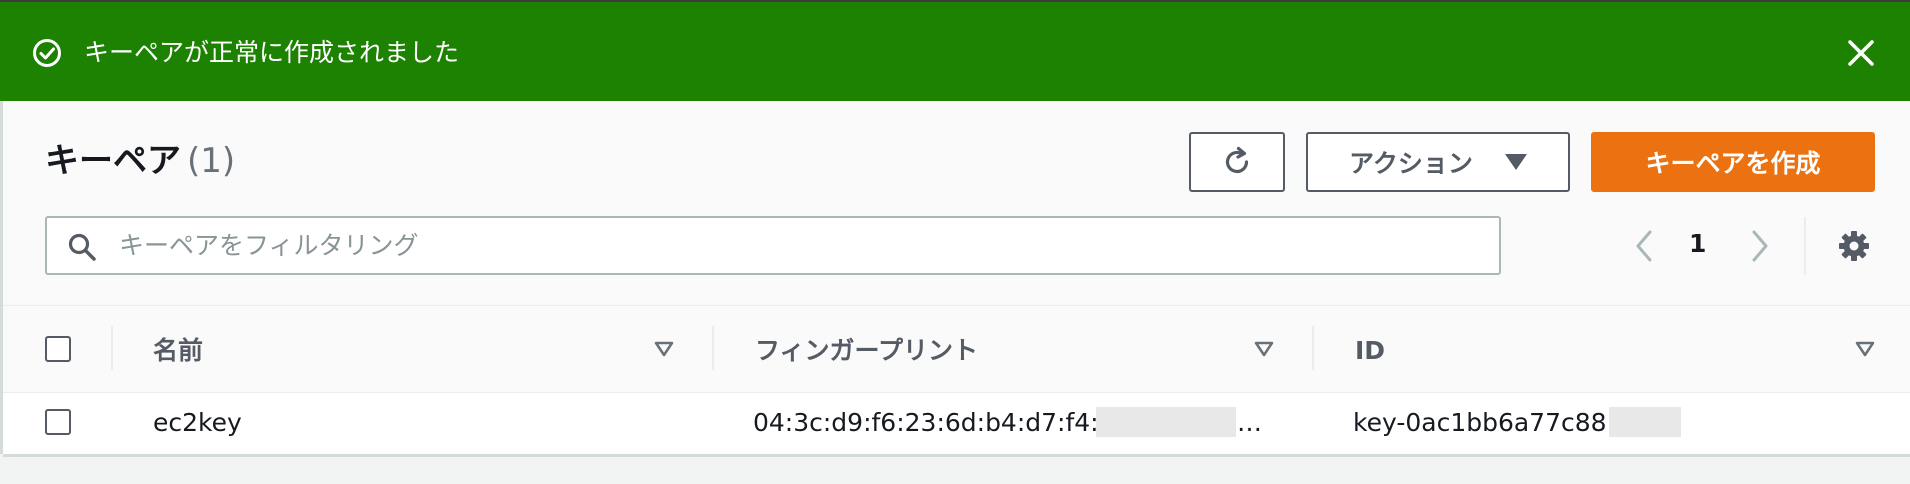  I want to click on item-count: (1), so click(211, 161).